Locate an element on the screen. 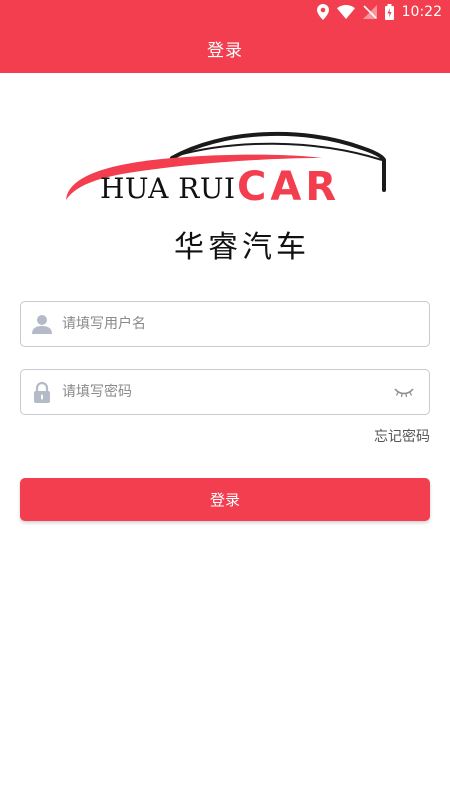 This screenshot has width=450, height=799. username-input is located at coordinates (241, 324).